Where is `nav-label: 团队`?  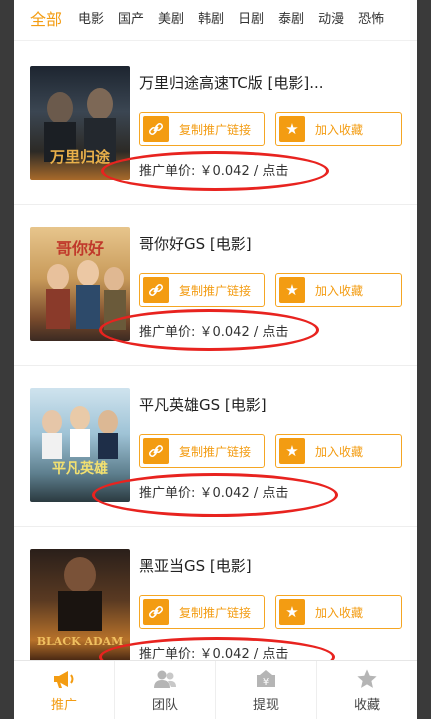
nav-label: 团队 is located at coordinates (164, 705).